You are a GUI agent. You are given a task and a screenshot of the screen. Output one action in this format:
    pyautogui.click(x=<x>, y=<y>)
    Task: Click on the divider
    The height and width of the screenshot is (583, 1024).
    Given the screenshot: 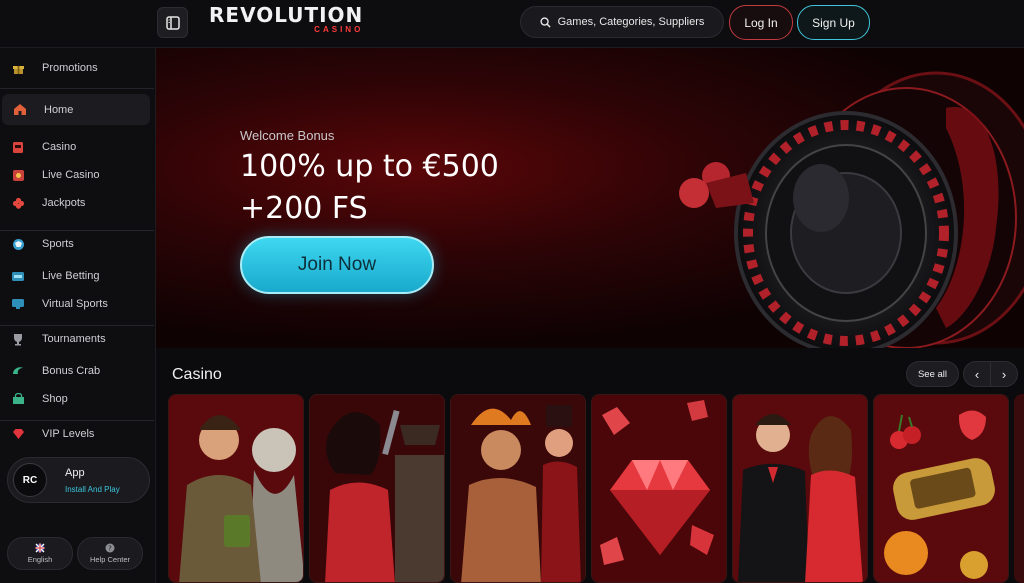 What is the action you would take?
    pyautogui.click(x=77, y=88)
    